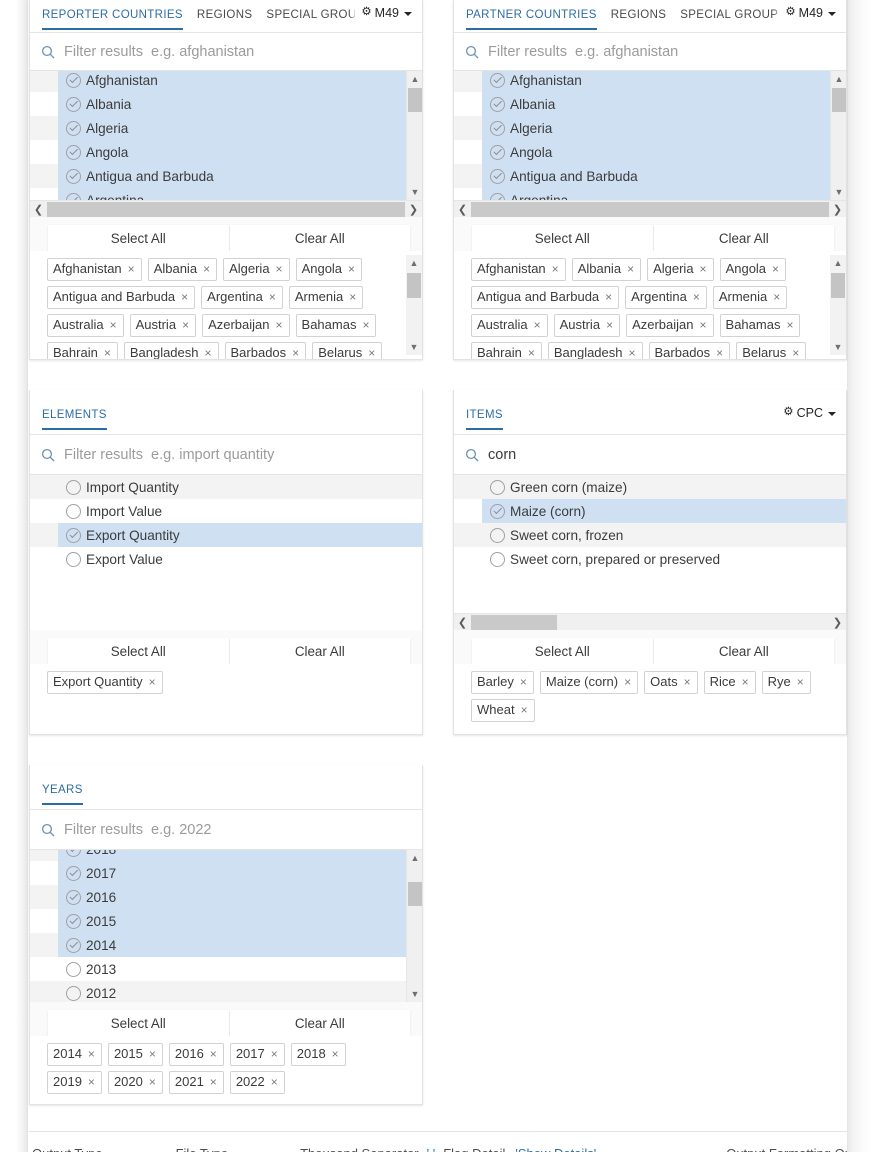 The height and width of the screenshot is (1152, 873). I want to click on reporter-list-vertical-scrollbar: ▲ ▼, so click(414, 135).